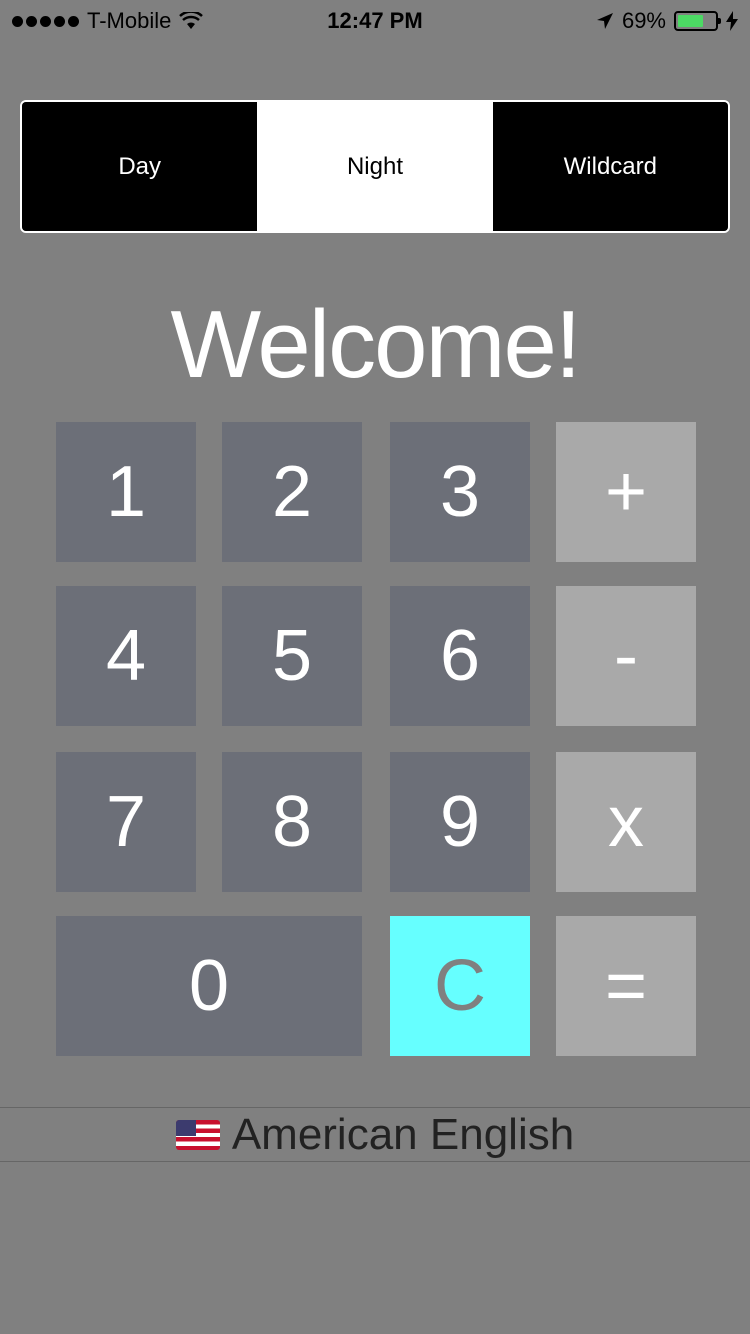 The height and width of the screenshot is (1334, 750). What do you see at coordinates (460, 822) in the screenshot?
I see `key-9: 9` at bounding box center [460, 822].